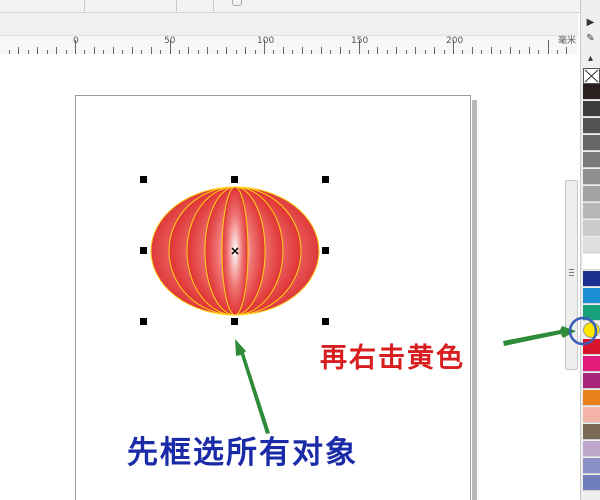 Image resolution: width=600 pixels, height=500 pixels. I want to click on annotation-right-click-yellow: 再右击黄色, so click(392, 358).